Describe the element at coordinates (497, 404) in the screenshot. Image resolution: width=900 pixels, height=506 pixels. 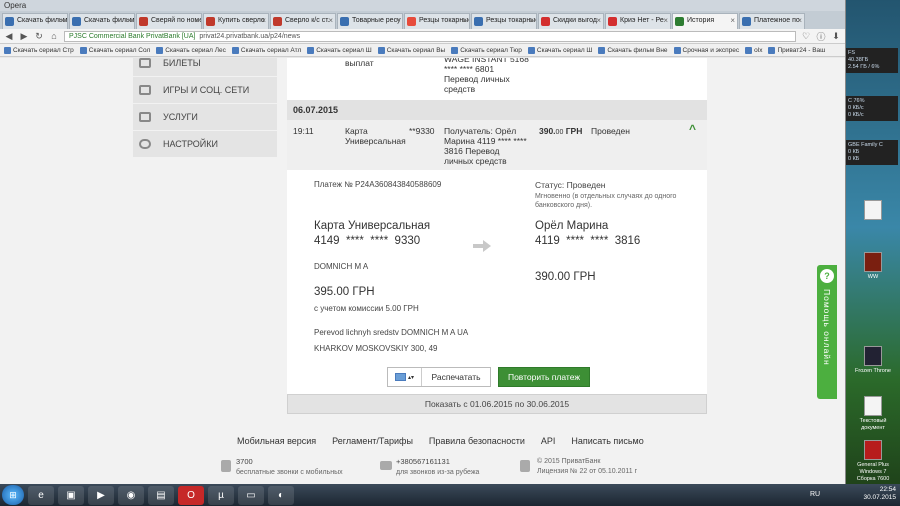
I see `show-range-button: Показать с 01.06.2015 по 30.06.2015` at that location.